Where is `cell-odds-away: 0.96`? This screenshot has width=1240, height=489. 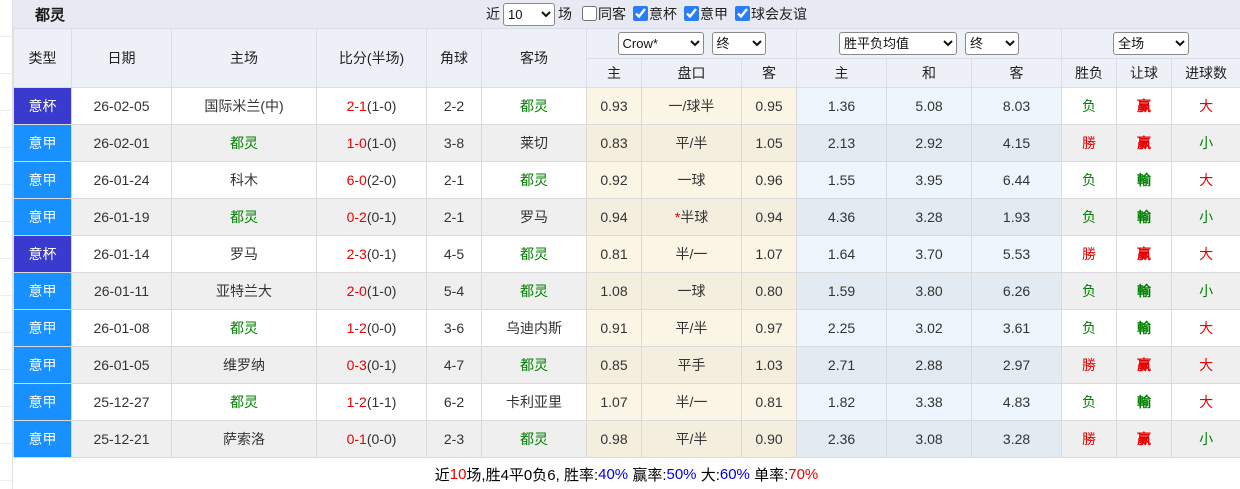 cell-odds-away: 0.96 is located at coordinates (769, 180).